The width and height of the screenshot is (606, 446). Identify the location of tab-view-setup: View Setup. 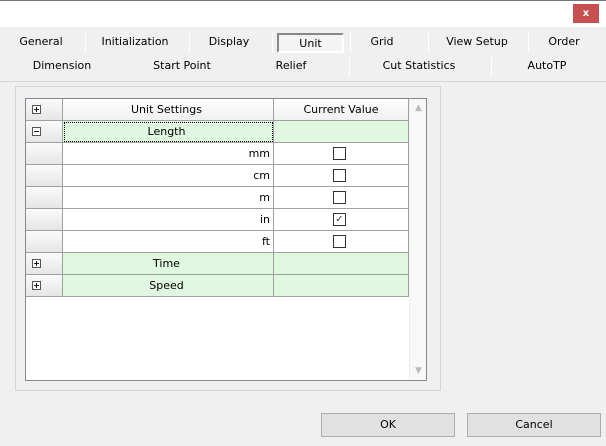
(477, 42).